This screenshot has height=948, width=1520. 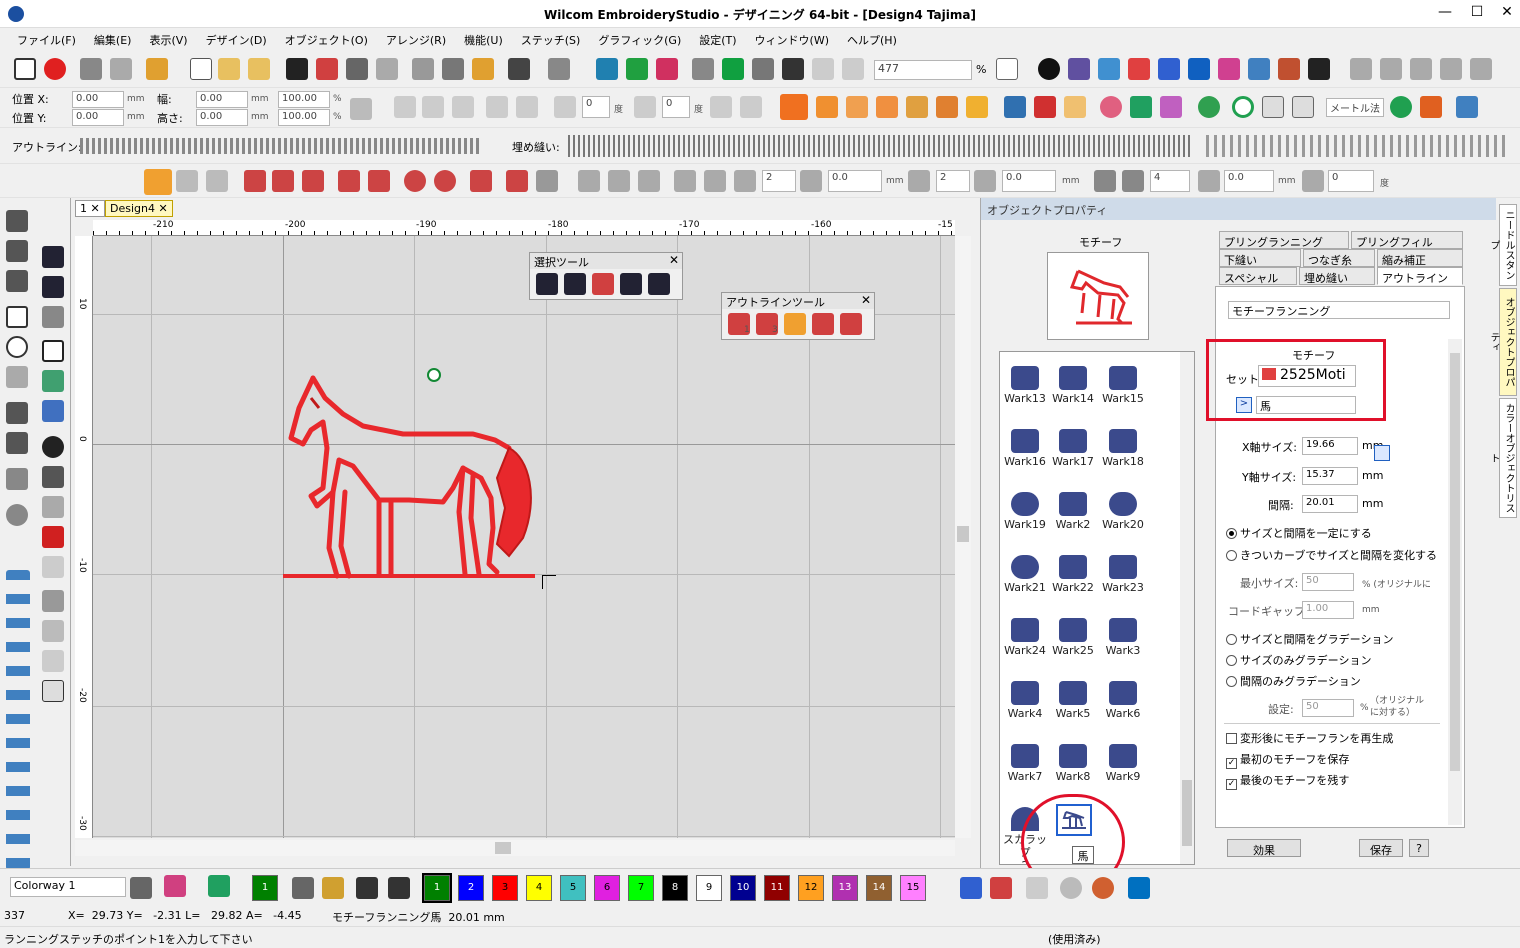 I want to click on print-icon, so click(x=357, y=69).